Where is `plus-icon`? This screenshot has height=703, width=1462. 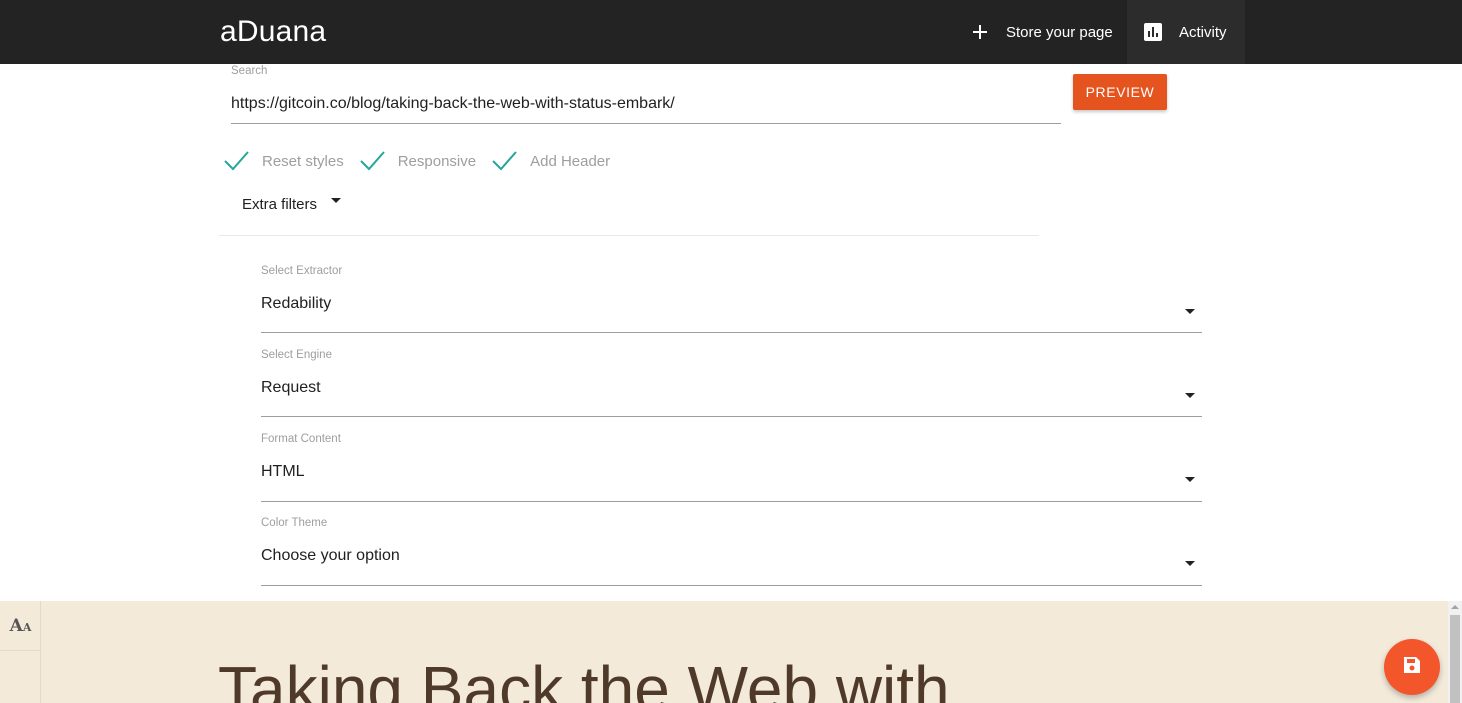
plus-icon is located at coordinates (980, 32).